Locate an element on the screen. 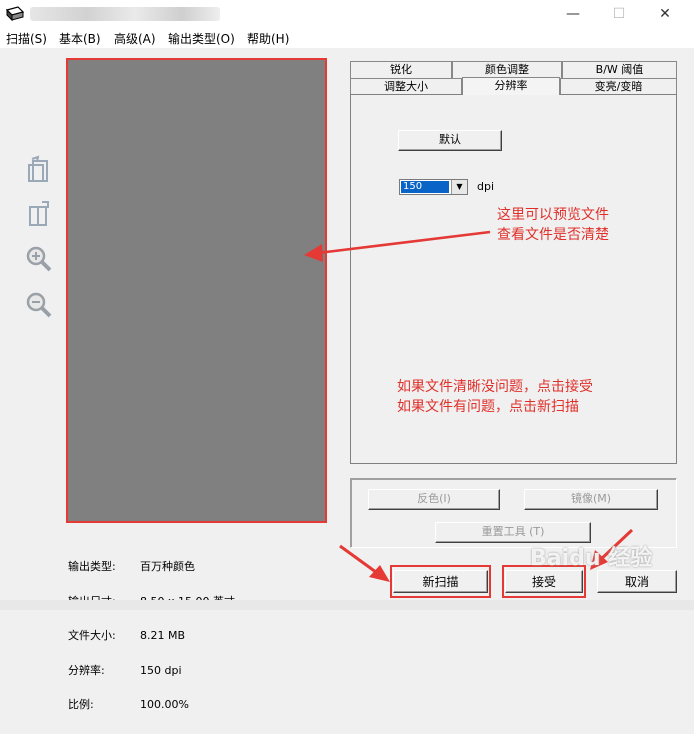  mirror-button: 镜像(M) is located at coordinates (591, 499).